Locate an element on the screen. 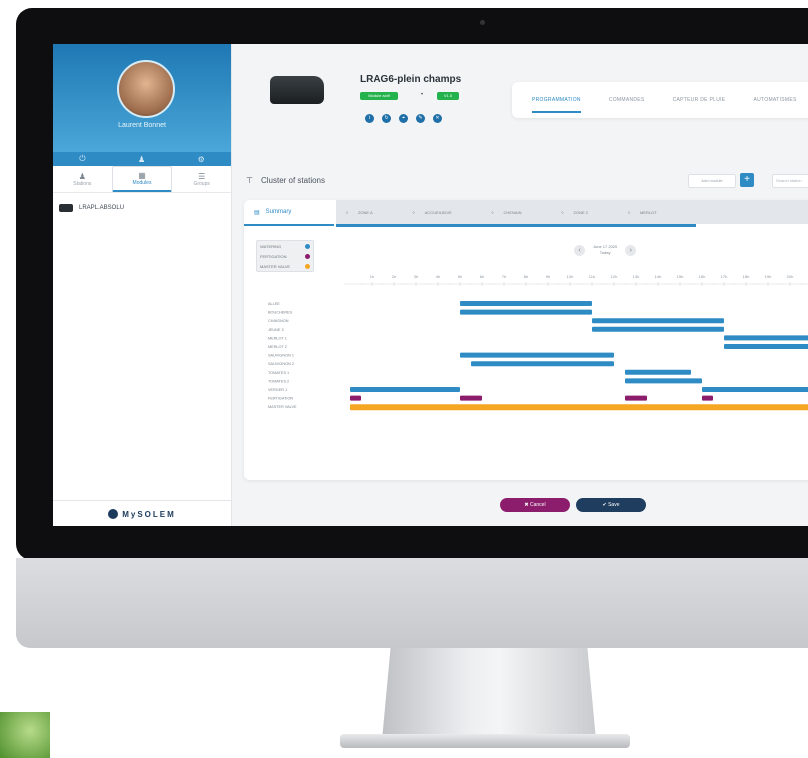 The width and height of the screenshot is (808, 758). logout-icon: ⏻ is located at coordinates (82, 159).